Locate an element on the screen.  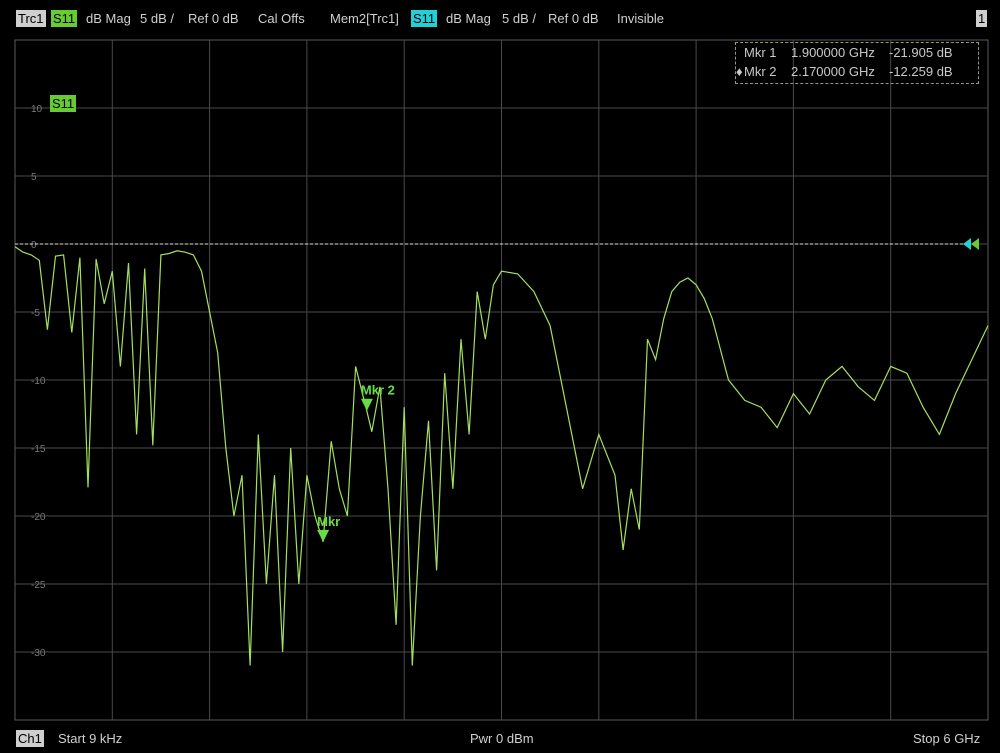
marker-value: -12.259 dB is located at coordinates (921, 71).